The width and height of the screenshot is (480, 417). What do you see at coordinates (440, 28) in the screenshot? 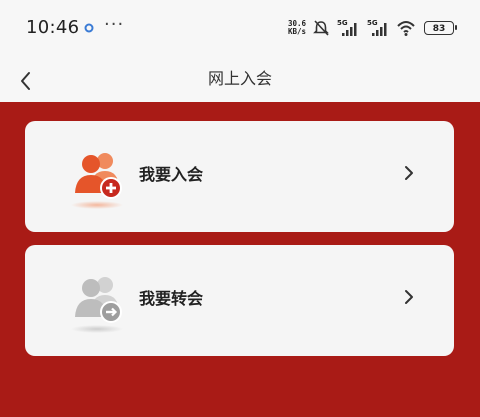
I see `battery-icon: 83` at bounding box center [440, 28].